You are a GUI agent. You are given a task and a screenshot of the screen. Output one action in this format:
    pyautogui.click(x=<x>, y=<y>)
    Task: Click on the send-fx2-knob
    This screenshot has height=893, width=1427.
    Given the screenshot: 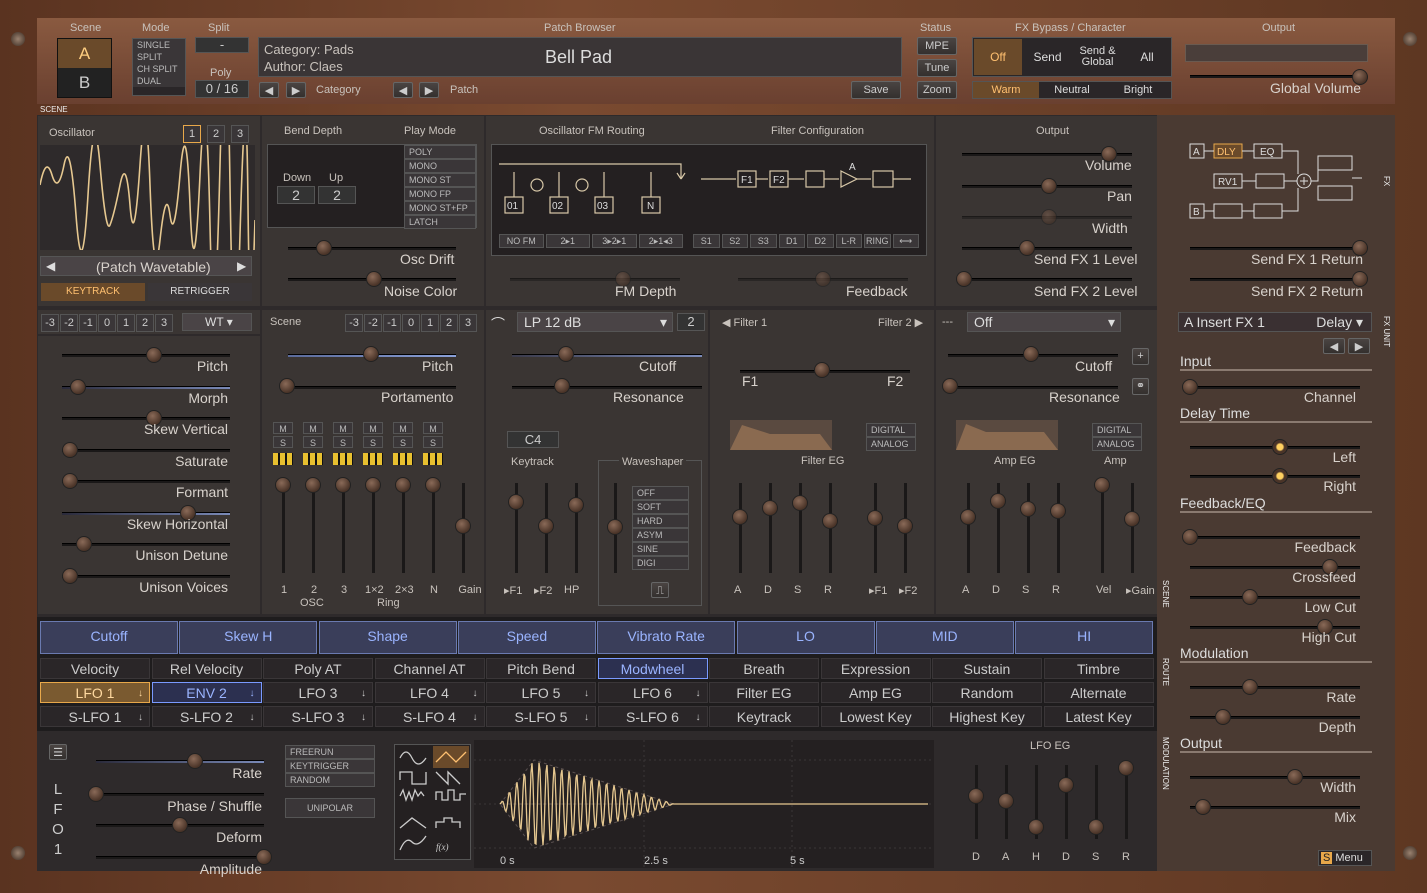 What is the action you would take?
    pyautogui.click(x=964, y=279)
    